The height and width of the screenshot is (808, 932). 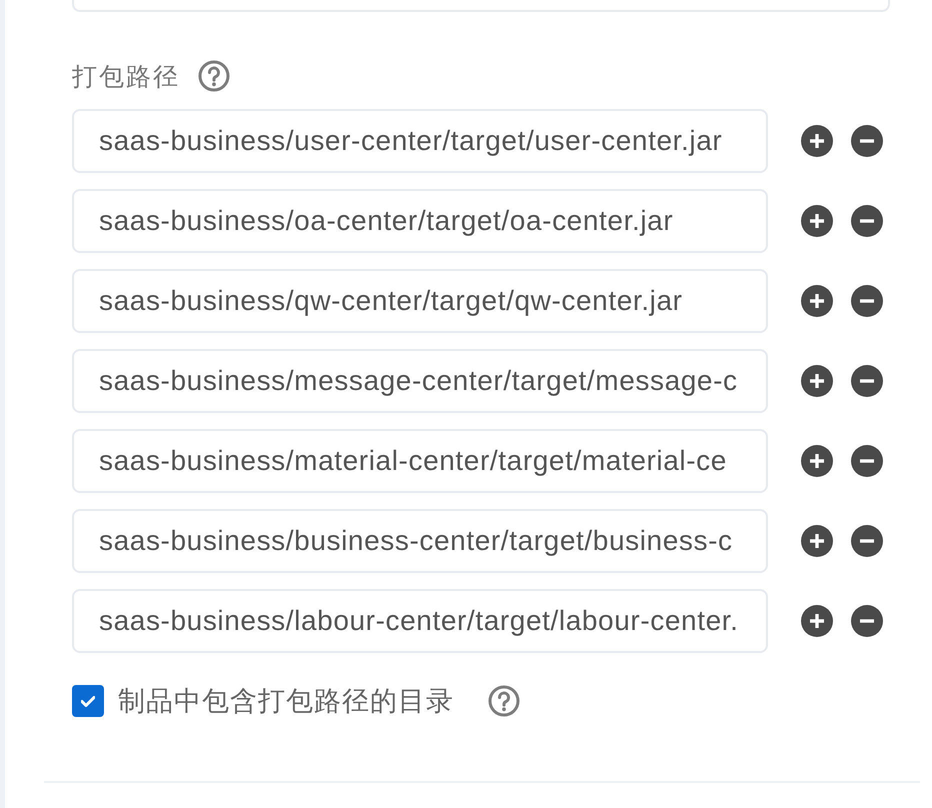 What do you see at coordinates (126, 77) in the screenshot?
I see `field-label: 打包路径` at bounding box center [126, 77].